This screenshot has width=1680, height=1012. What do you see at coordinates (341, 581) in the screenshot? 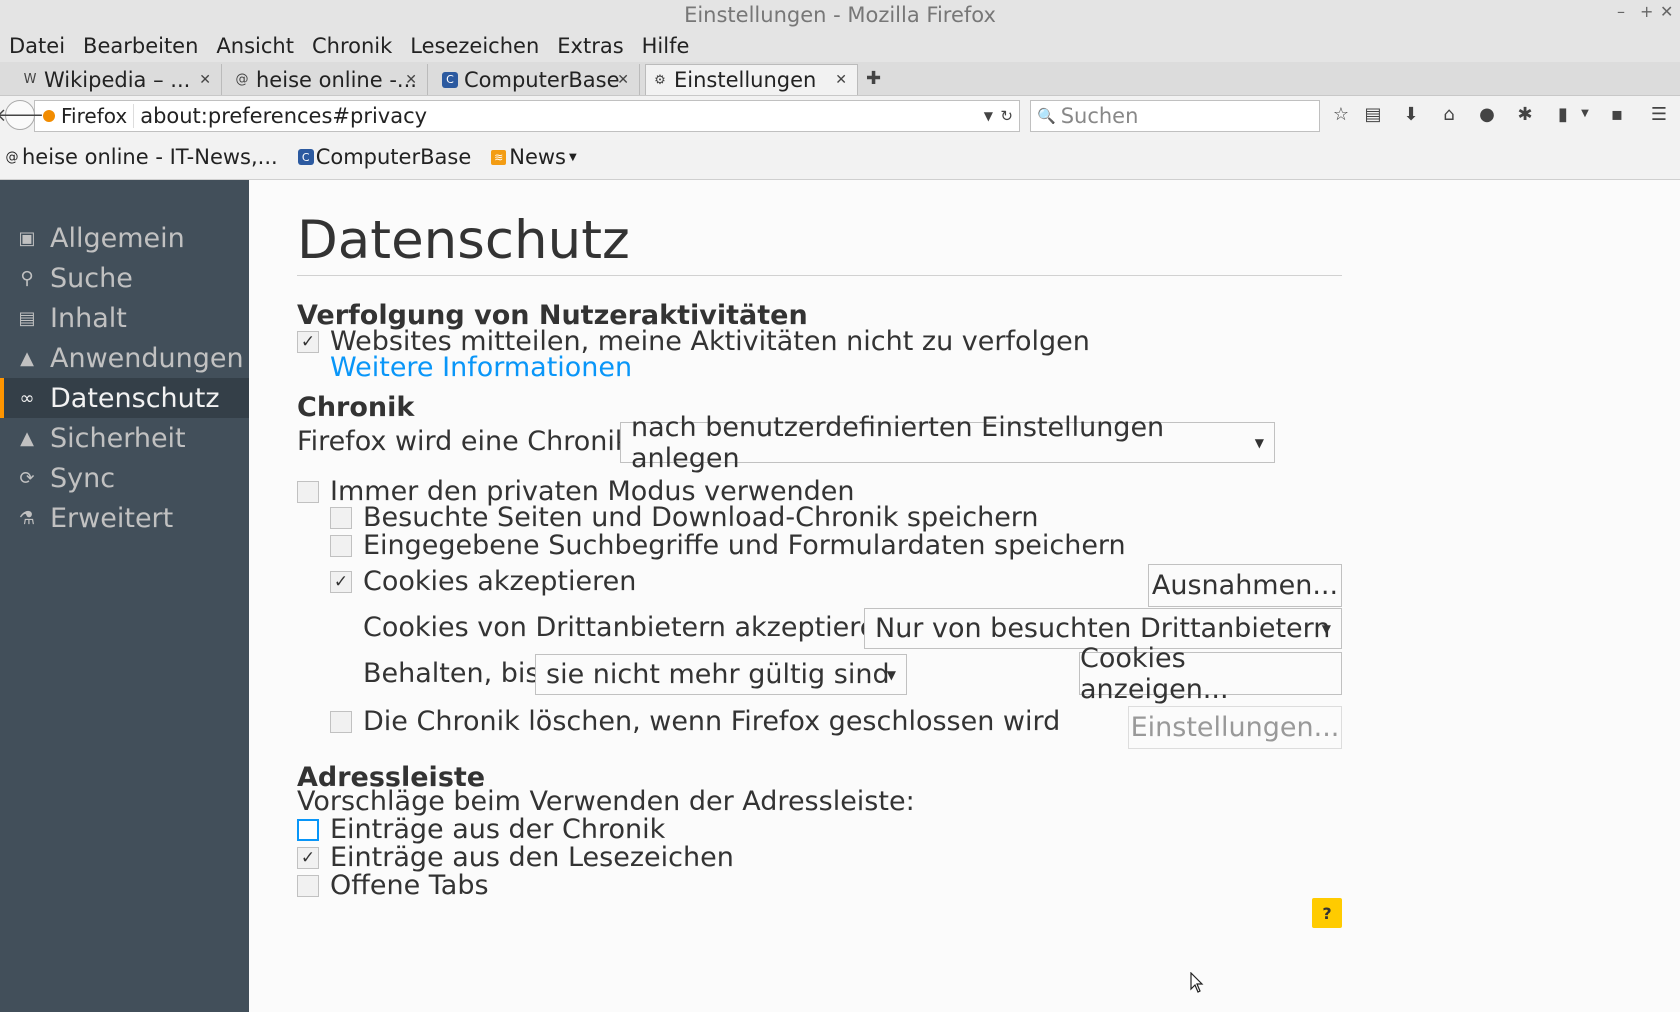
I see `accept-cookies-checkbox: ✓` at bounding box center [341, 581].